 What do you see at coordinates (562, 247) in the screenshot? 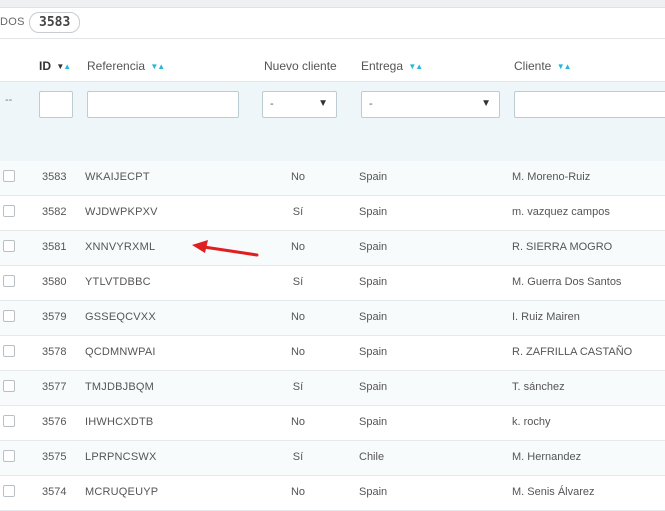
I see `cell-cliente: R. SIERRA MOGRO` at bounding box center [562, 247].